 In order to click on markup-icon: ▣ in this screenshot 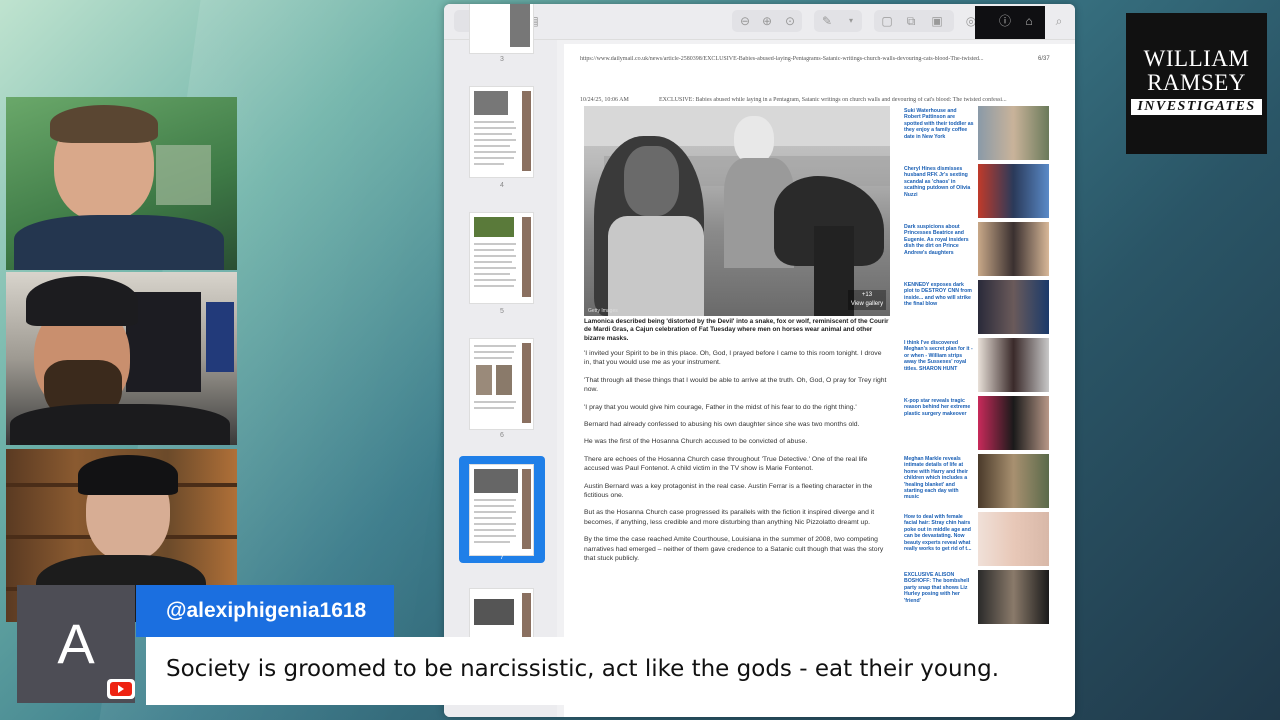, I will do `click(937, 21)`.